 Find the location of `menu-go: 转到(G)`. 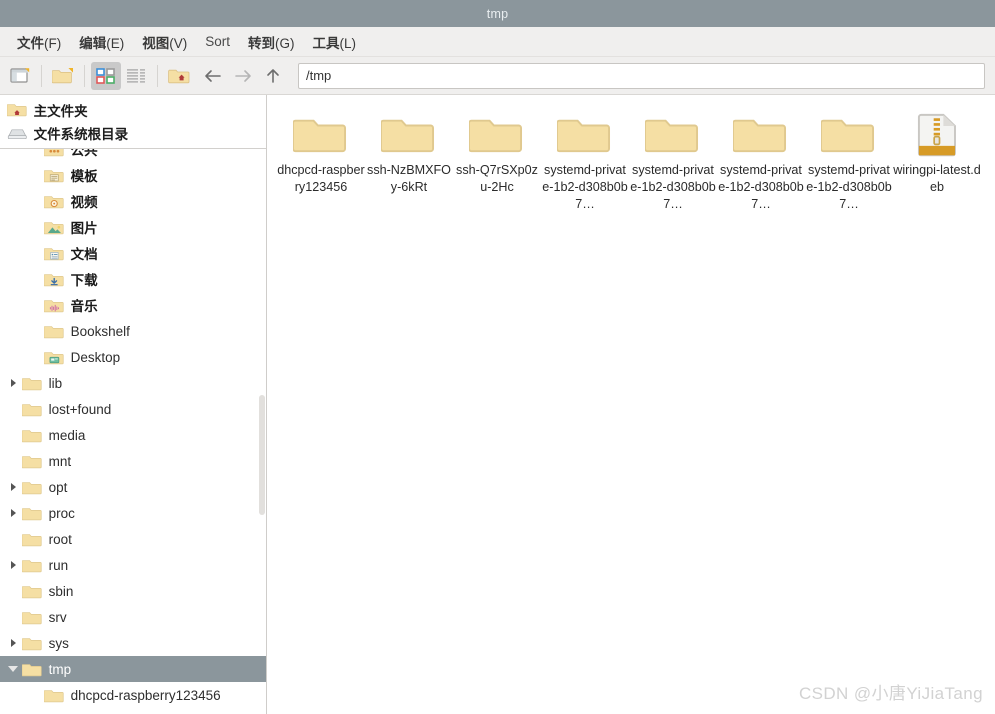

menu-go: 转到(G) is located at coordinates (271, 42).